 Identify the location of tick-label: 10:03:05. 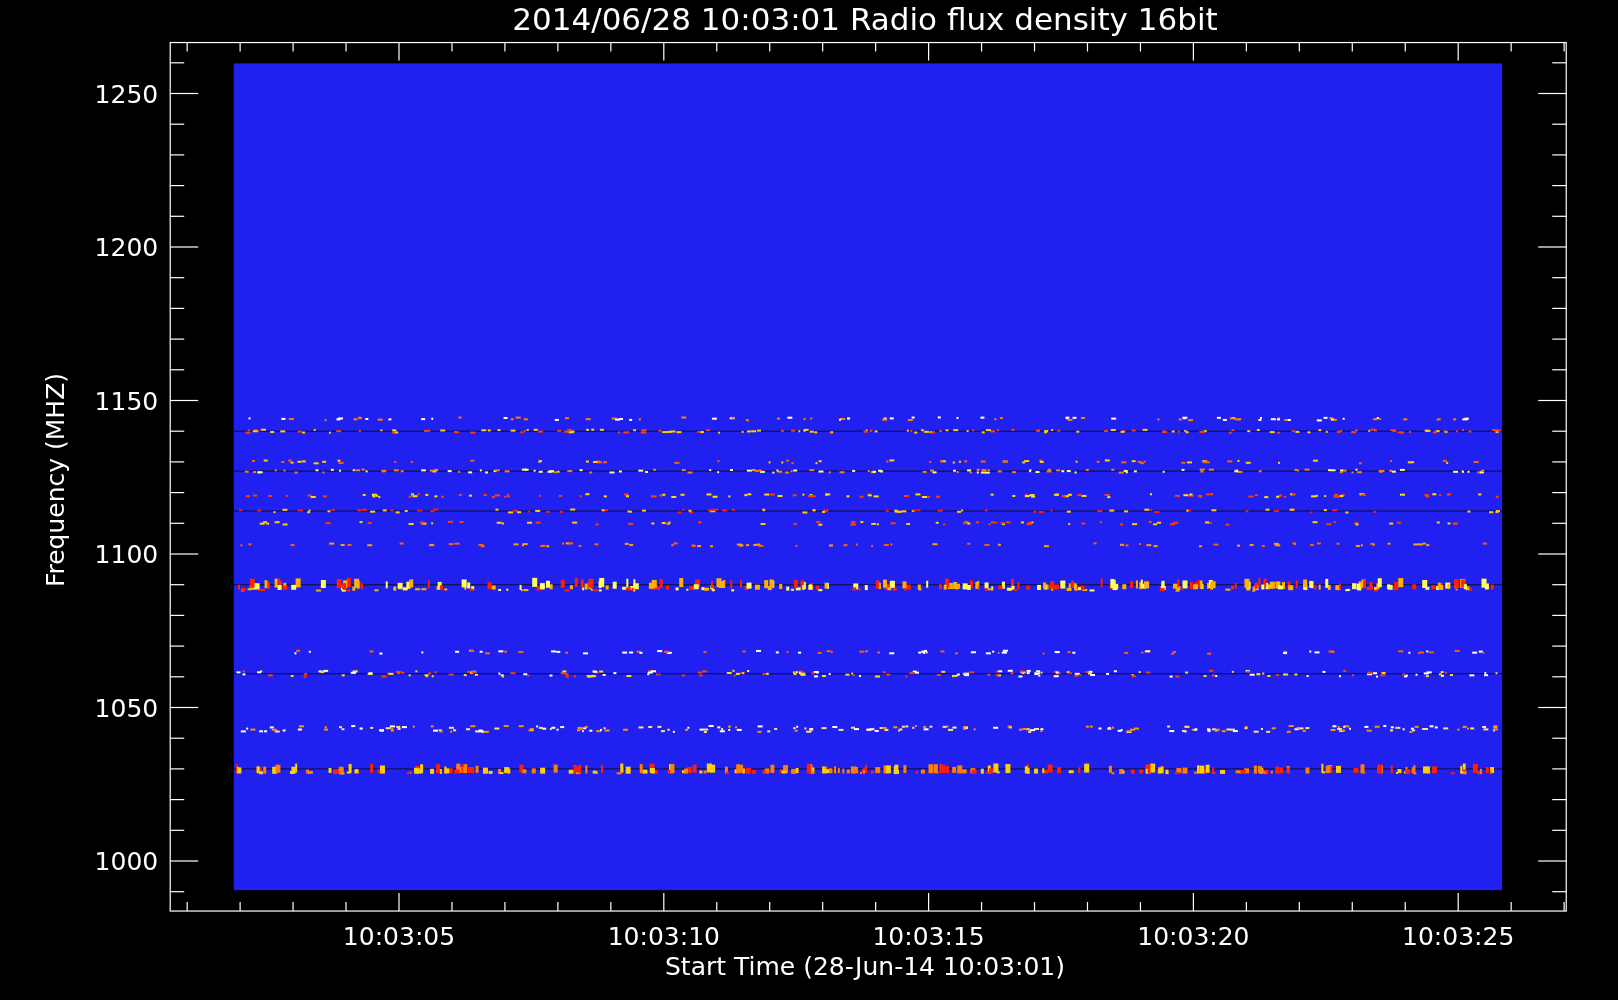
(399, 936).